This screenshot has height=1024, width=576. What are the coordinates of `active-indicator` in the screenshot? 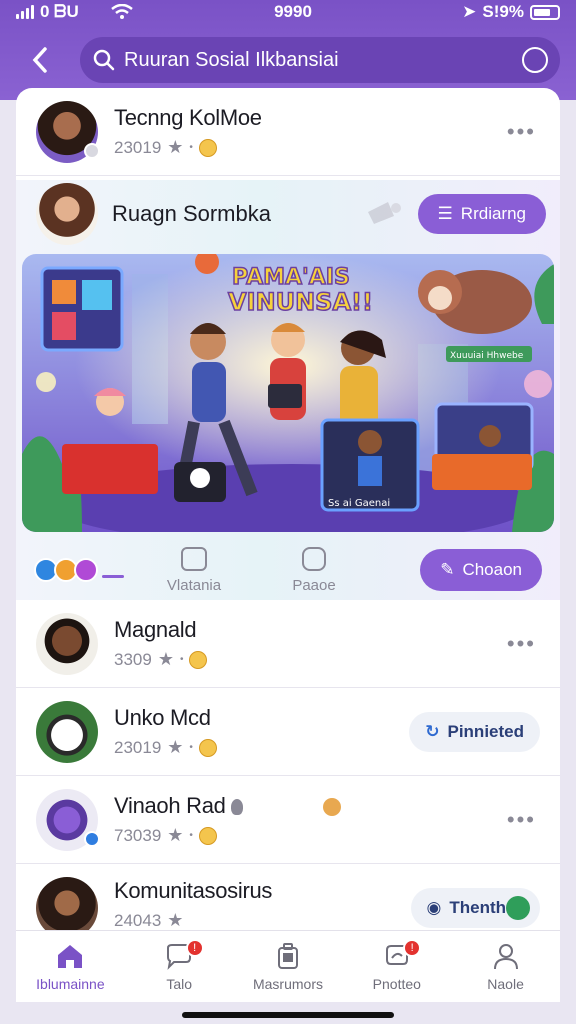 It's located at (113, 576).